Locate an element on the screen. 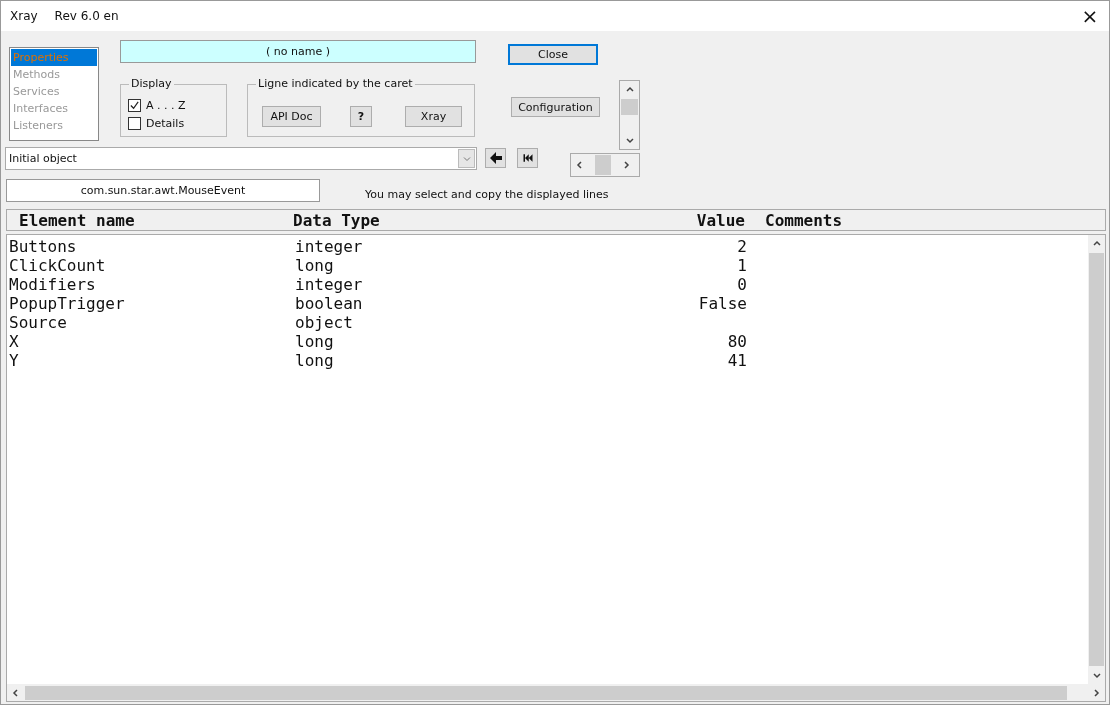  table-cell-text: 41 is located at coordinates (736, 360).